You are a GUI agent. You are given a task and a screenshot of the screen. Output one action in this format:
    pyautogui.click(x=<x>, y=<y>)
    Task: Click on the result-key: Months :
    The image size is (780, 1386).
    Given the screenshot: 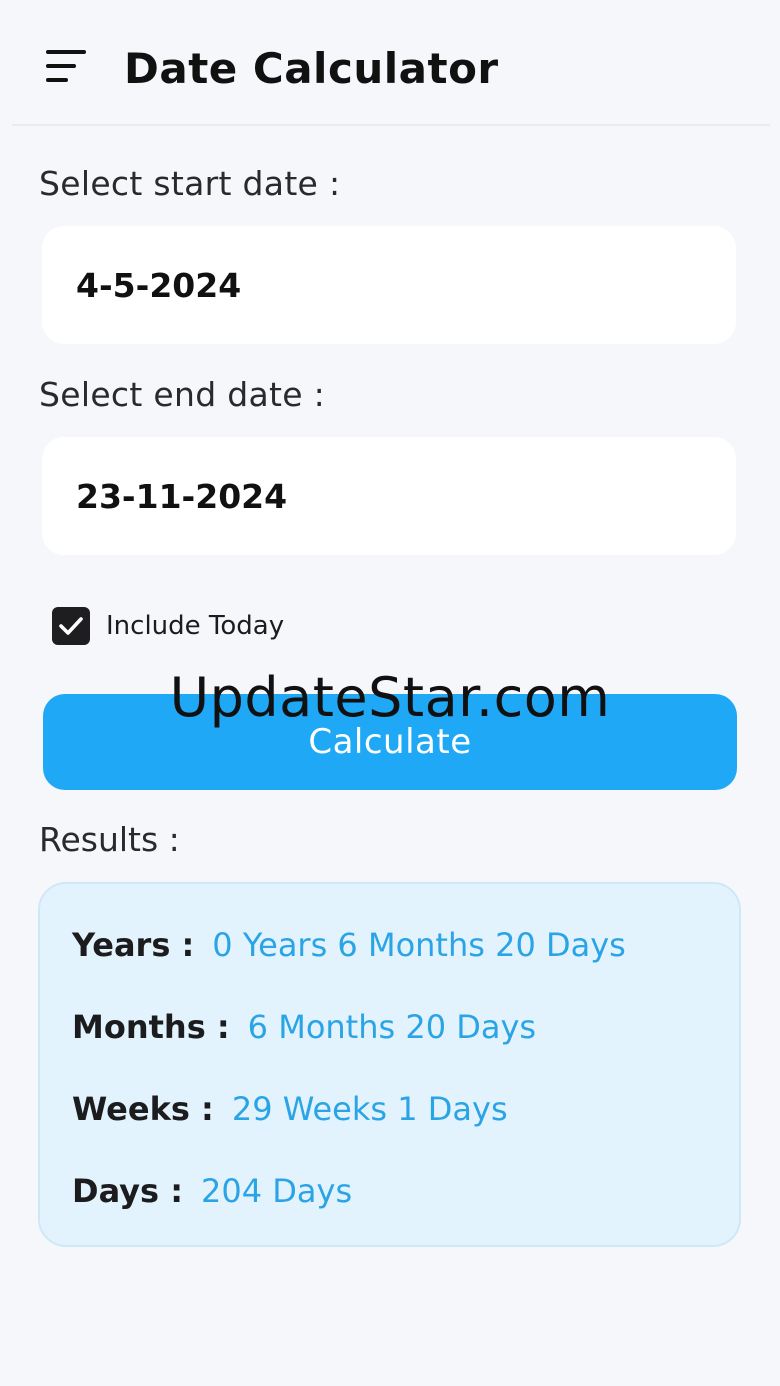 What is the action you would take?
    pyautogui.click(x=151, y=1027)
    